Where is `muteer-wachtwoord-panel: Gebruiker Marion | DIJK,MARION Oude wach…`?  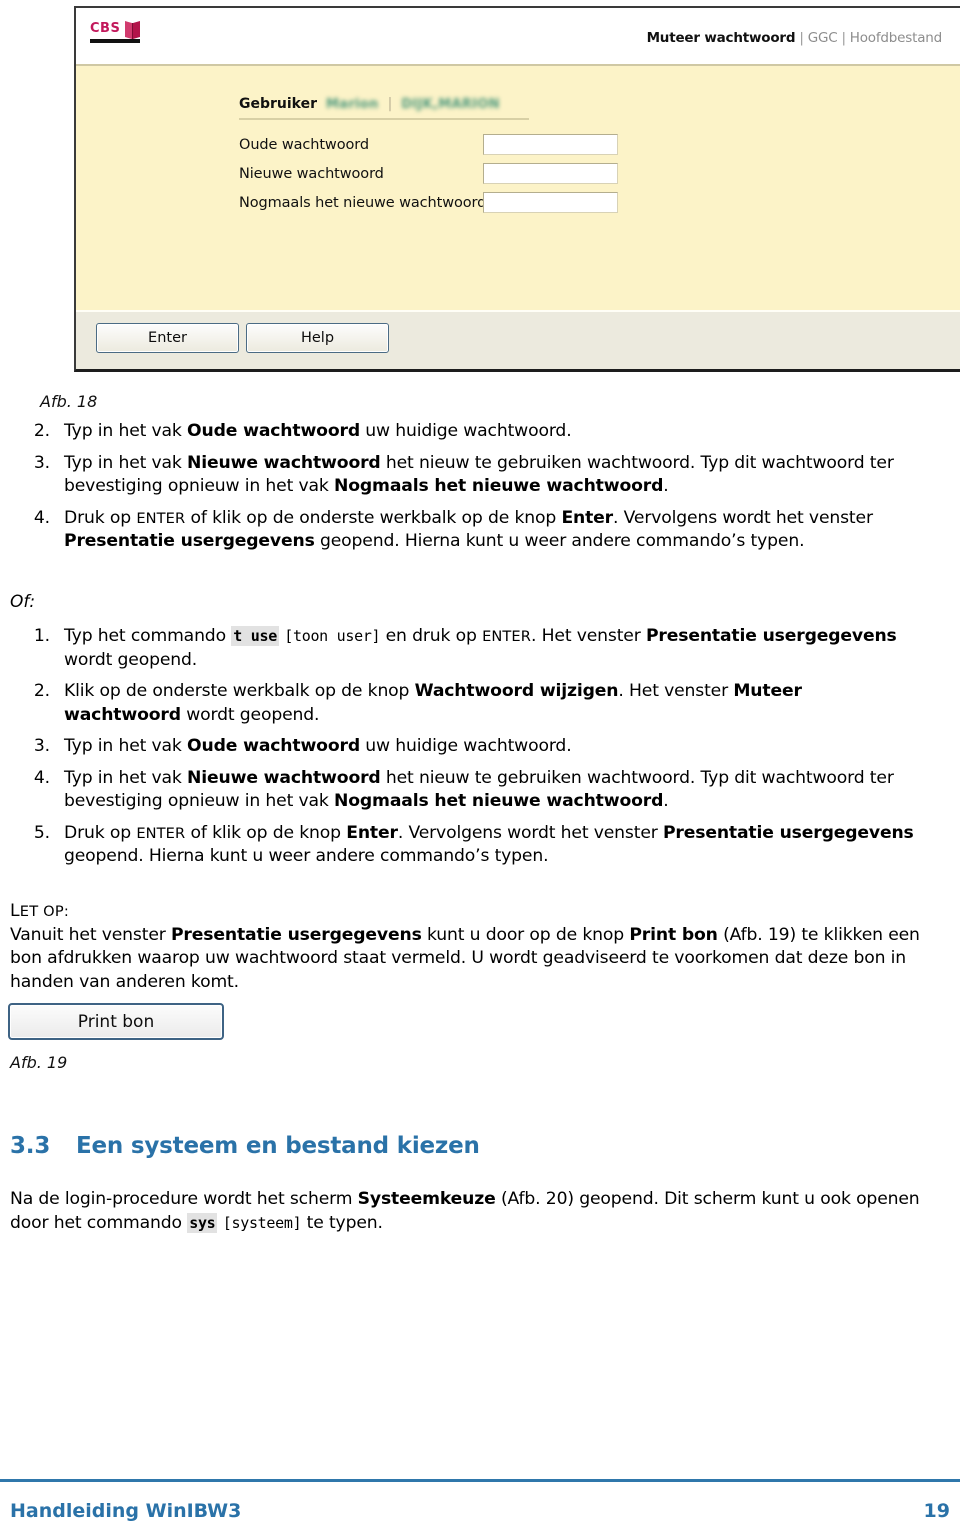 muteer-wachtwoord-panel: Gebruiker Marion | DIJK,MARION Oude wach… is located at coordinates (518, 188).